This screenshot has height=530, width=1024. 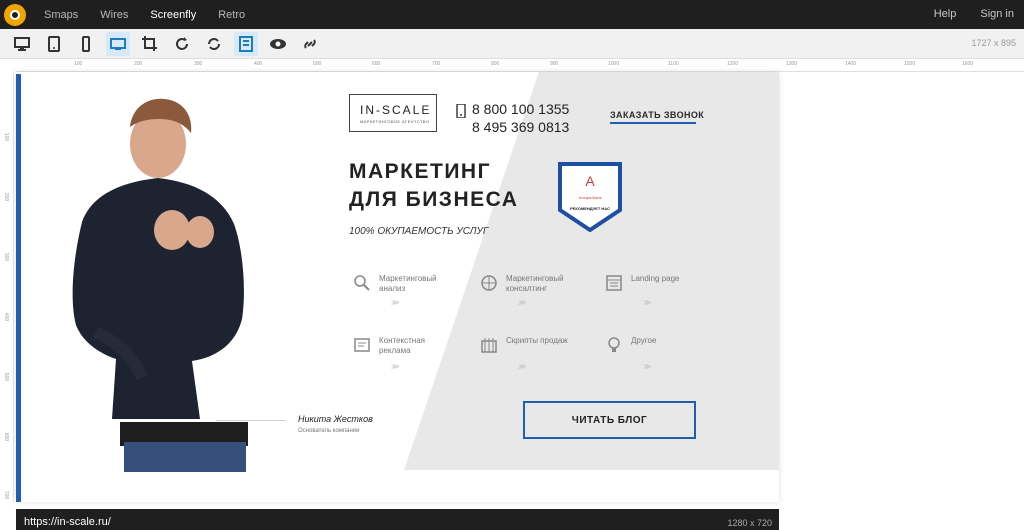 I want to click on ruler-tick: 800, so click(x=495, y=64).